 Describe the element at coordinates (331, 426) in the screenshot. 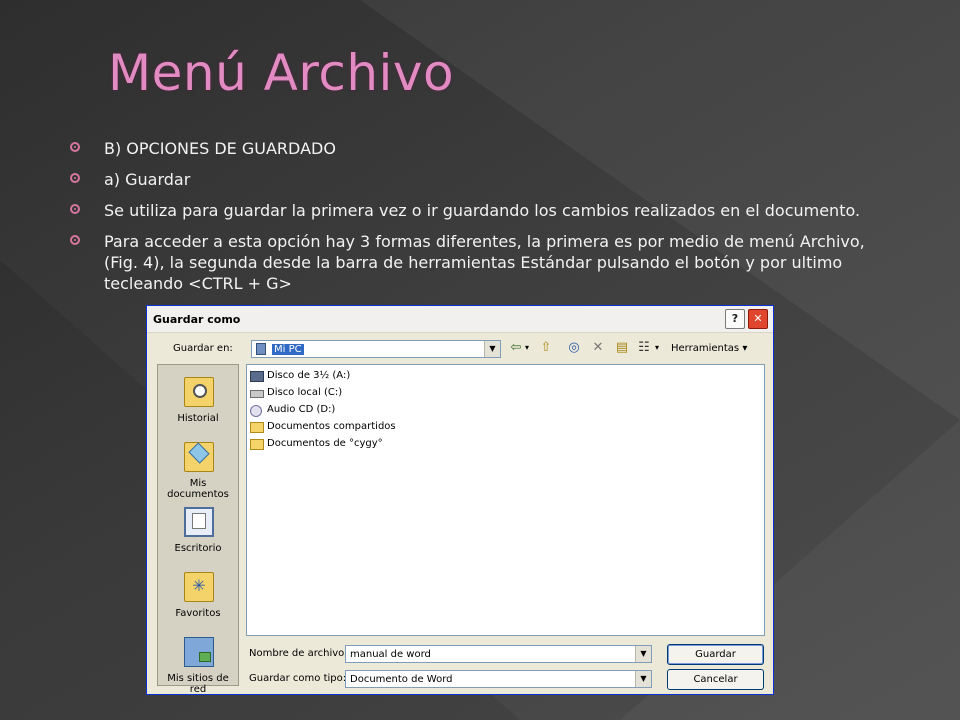

I see `file-name: Documentos compartidos` at that location.